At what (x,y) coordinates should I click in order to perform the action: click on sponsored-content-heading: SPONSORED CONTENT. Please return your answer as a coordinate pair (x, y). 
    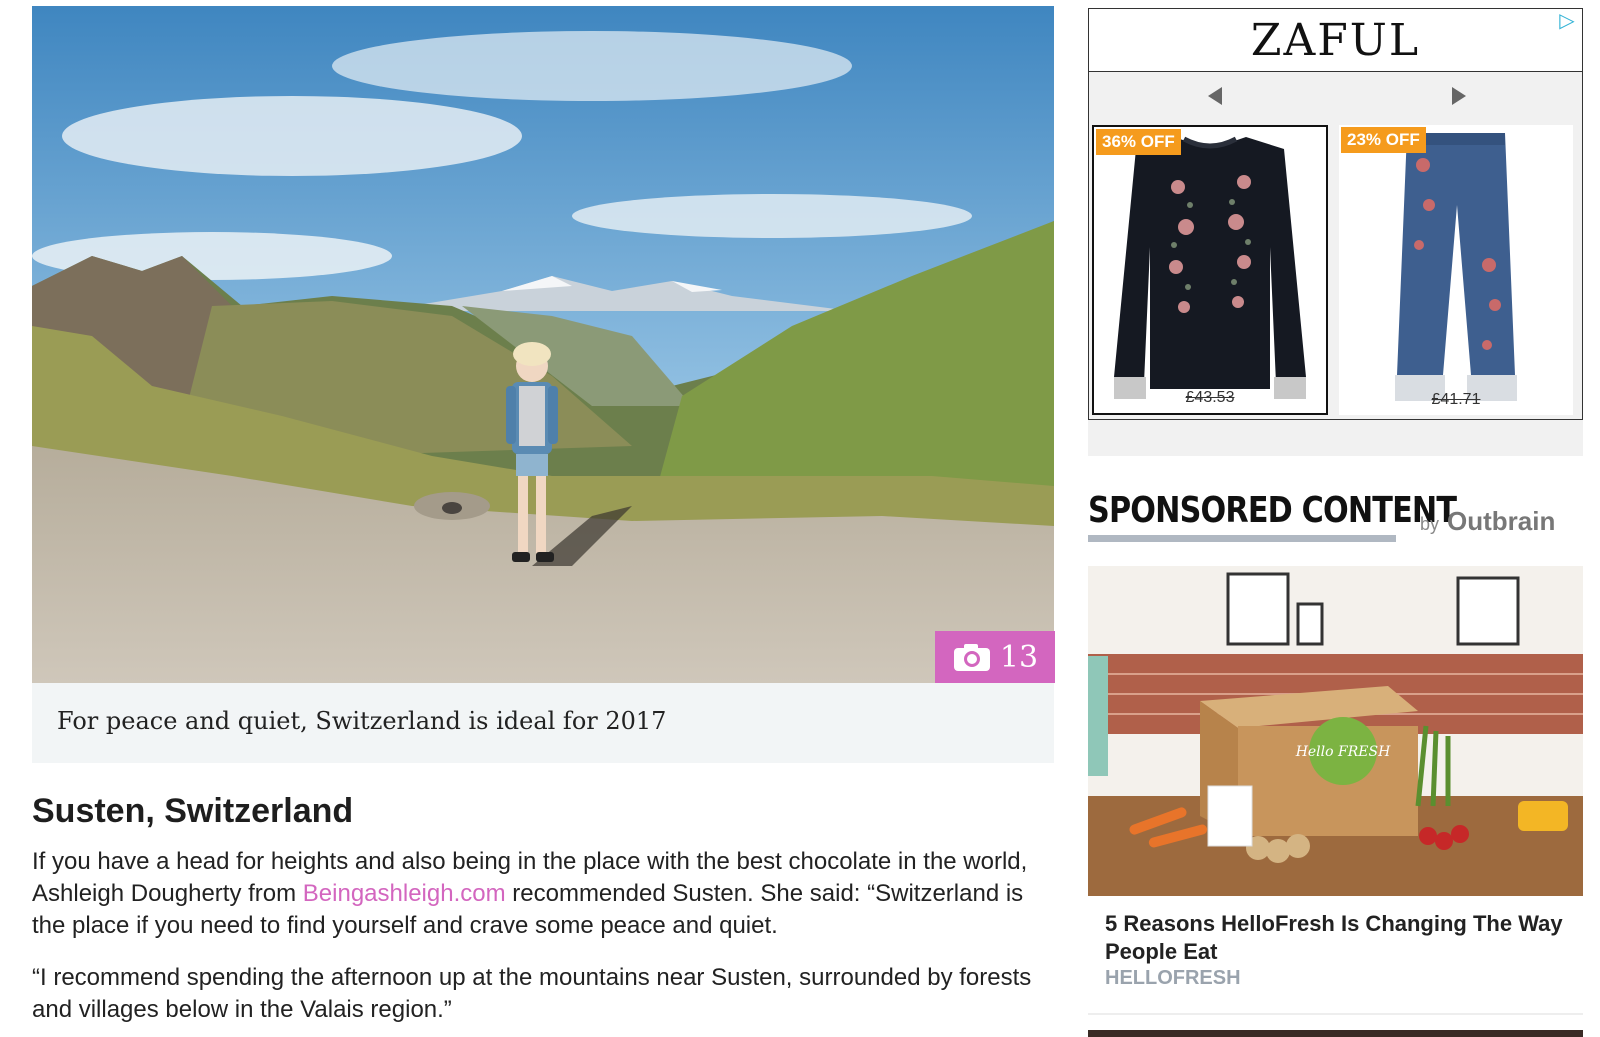
    Looking at the image, I should click on (1272, 510).